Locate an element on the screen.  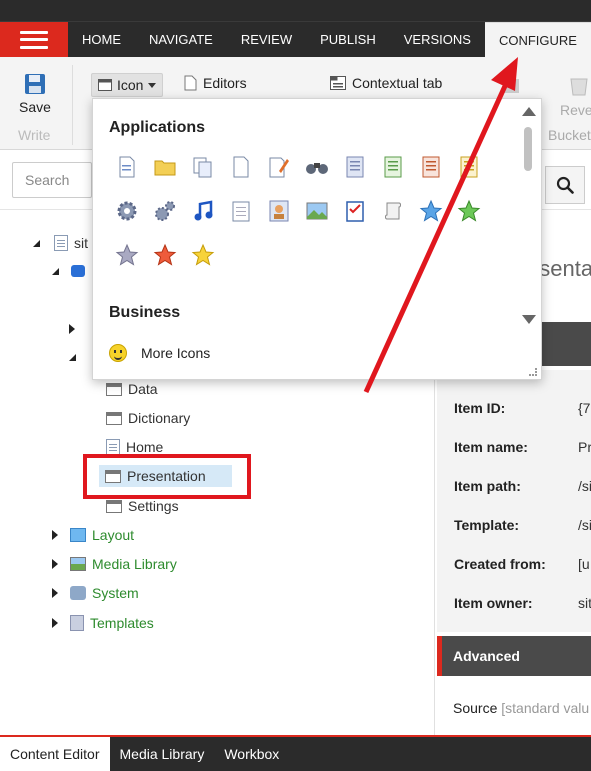
templates-icon is located at coordinates (77, 623).